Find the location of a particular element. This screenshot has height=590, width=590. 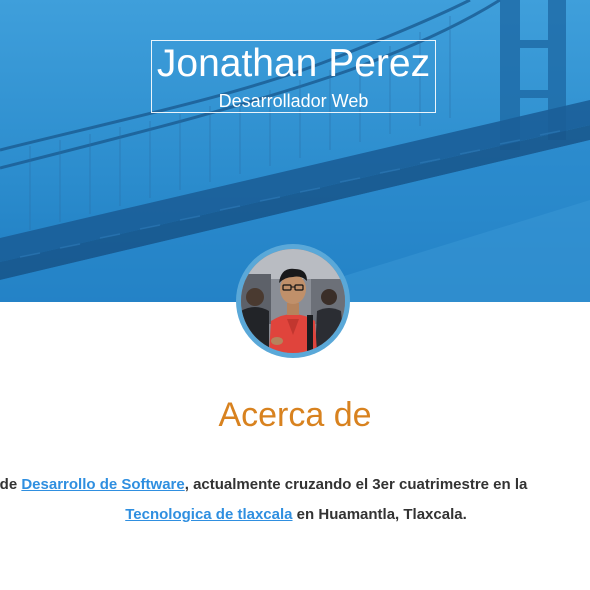

university-link: Tecnologica de tlaxcala is located at coordinates (208, 514).